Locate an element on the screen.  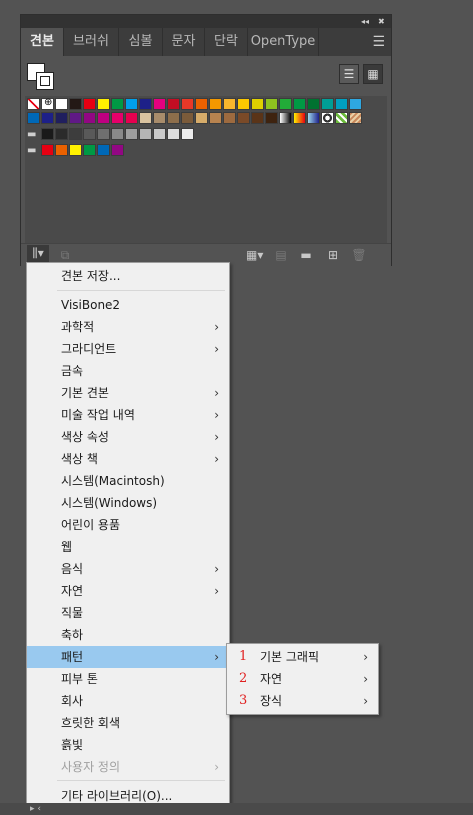
menu-item: 흙빛 is located at coordinates (128, 745).